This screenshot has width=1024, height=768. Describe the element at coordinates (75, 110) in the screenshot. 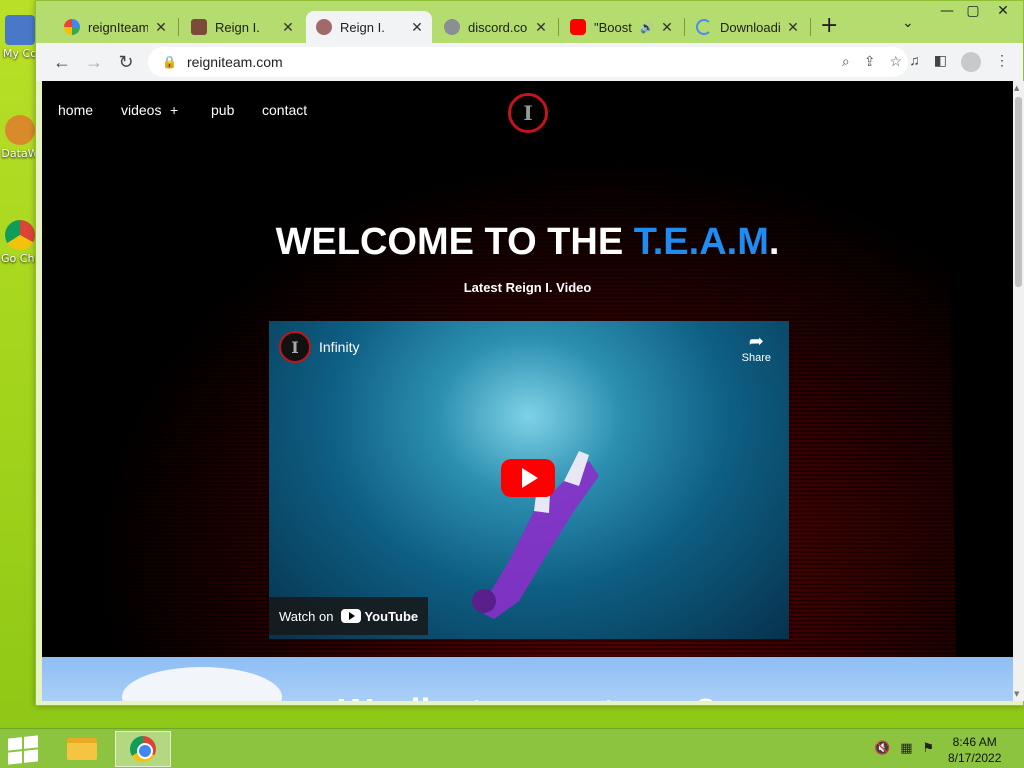

I see `nav-home: home` at that location.